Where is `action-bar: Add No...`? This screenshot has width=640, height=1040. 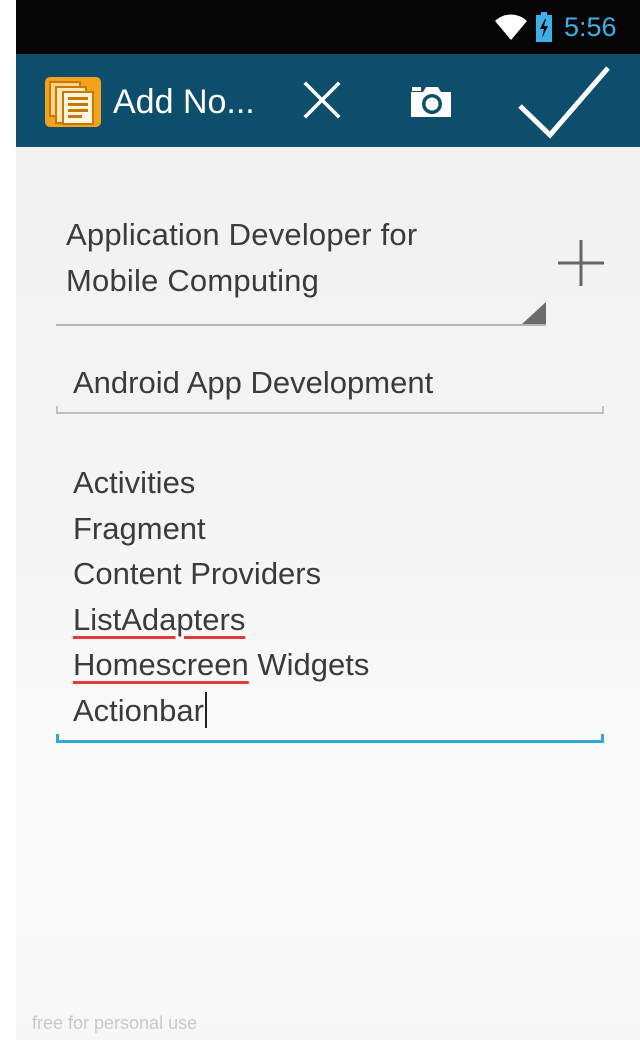
action-bar: Add No... is located at coordinates (328, 100).